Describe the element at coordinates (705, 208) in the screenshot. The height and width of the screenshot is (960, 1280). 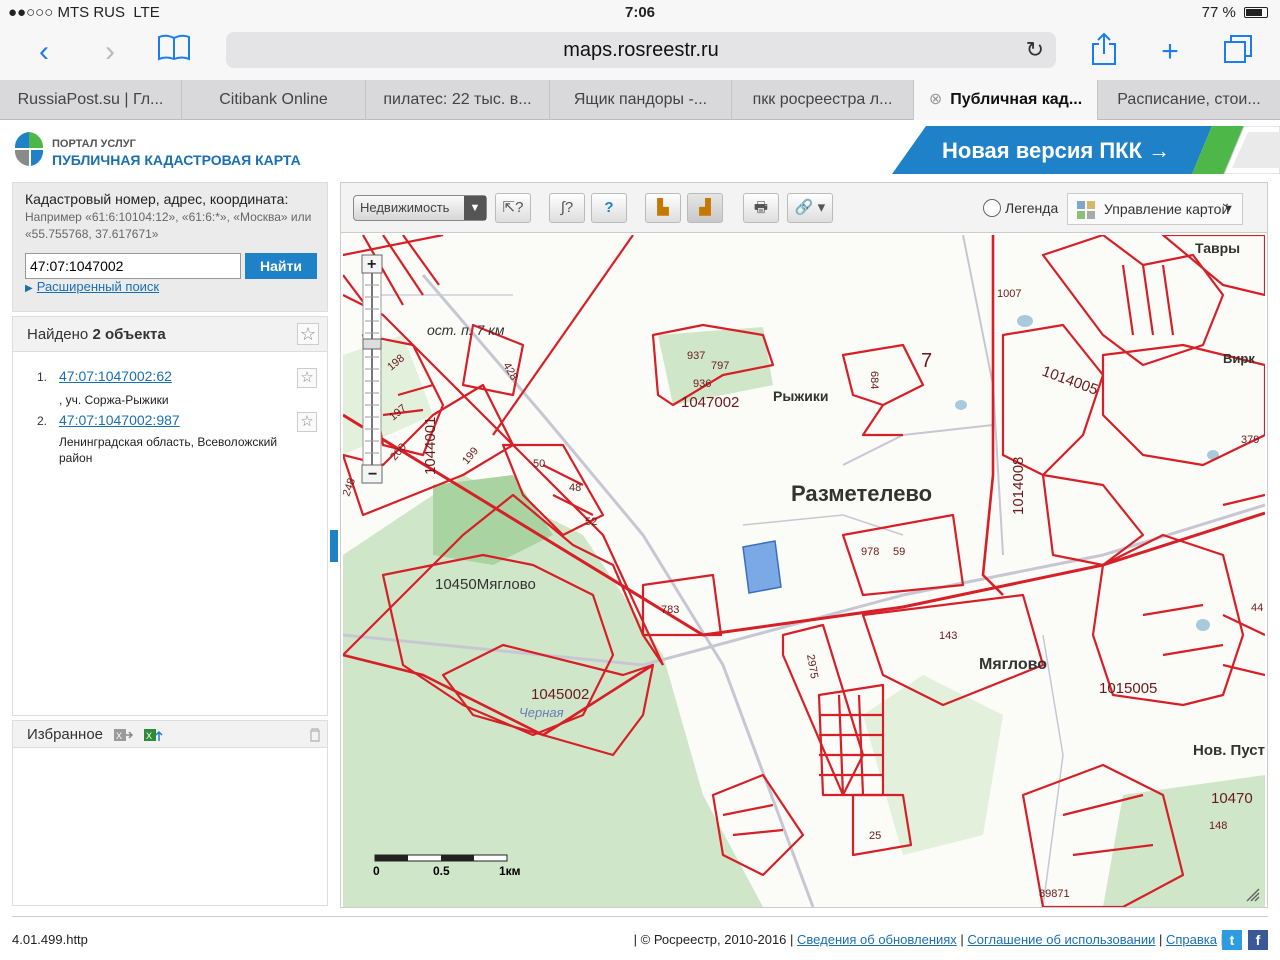
I see `measure-area-tool-icon: ▟` at that location.